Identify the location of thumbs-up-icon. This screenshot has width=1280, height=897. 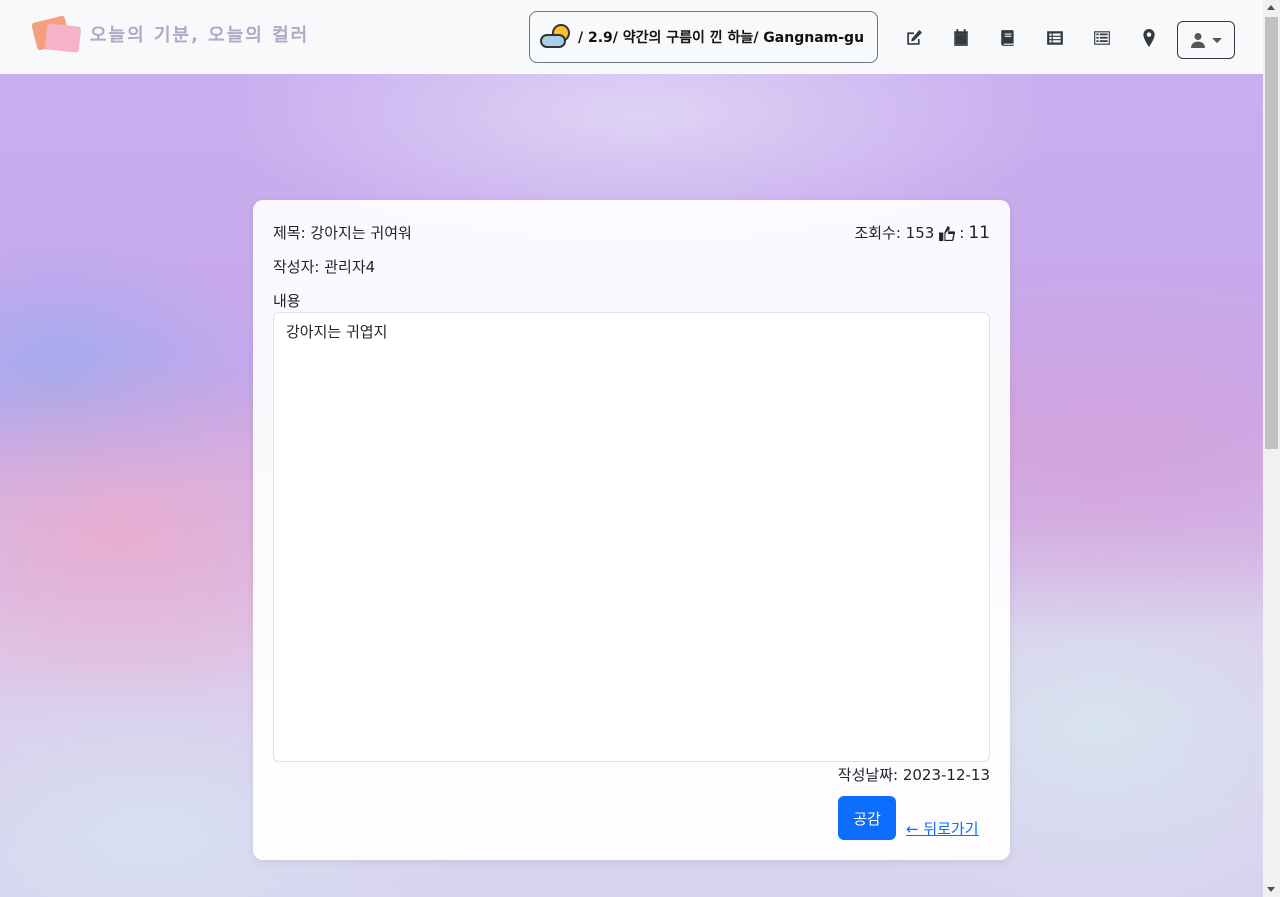
(947, 233).